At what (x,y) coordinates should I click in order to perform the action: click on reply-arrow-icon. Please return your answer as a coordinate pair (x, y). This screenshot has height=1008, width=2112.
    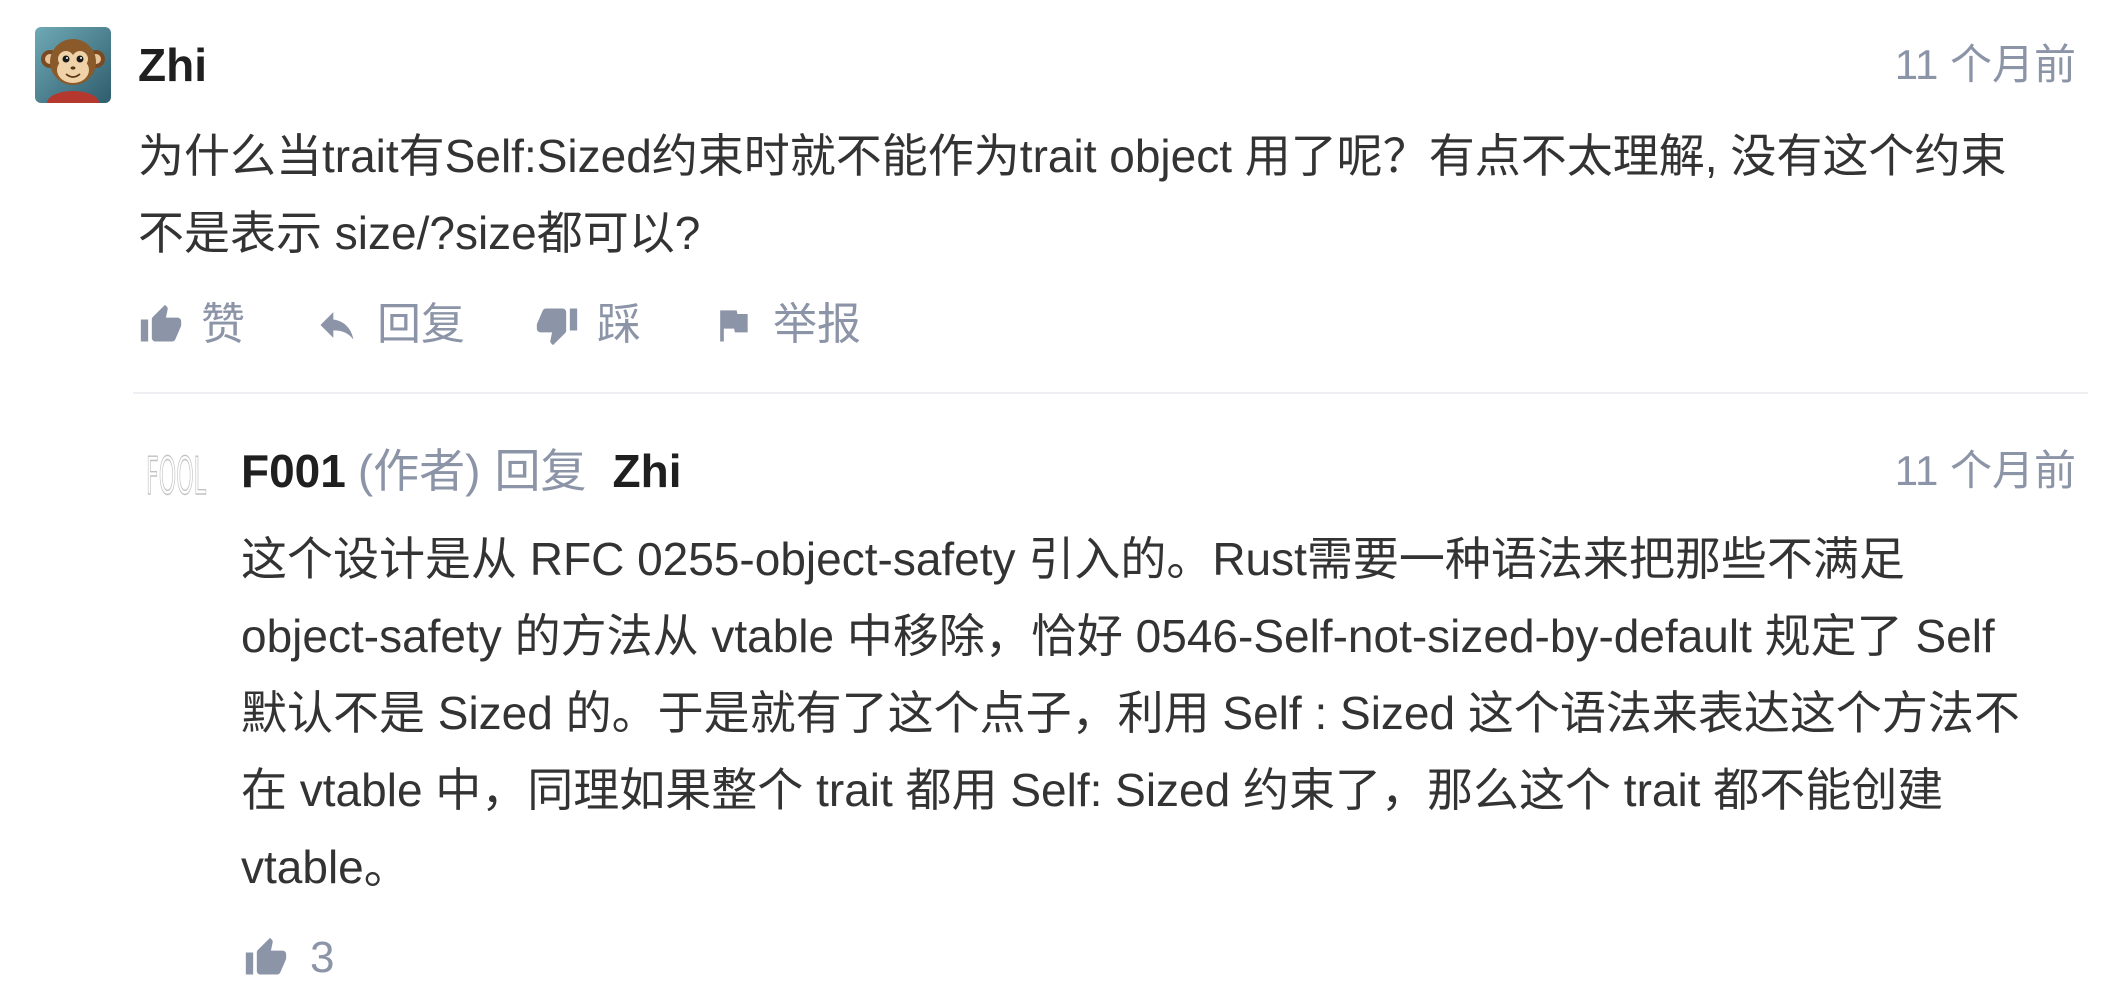
    Looking at the image, I should click on (337, 325).